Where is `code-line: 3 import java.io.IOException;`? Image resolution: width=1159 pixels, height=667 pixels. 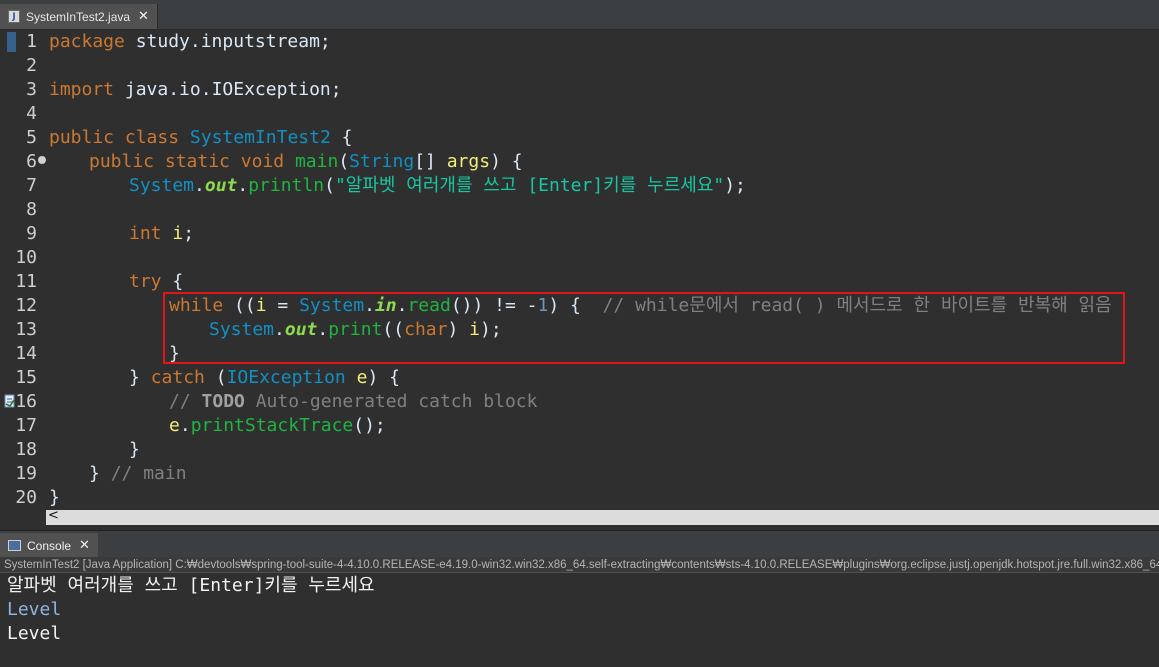 code-line: 3 import java.io.IOException; is located at coordinates (579, 90).